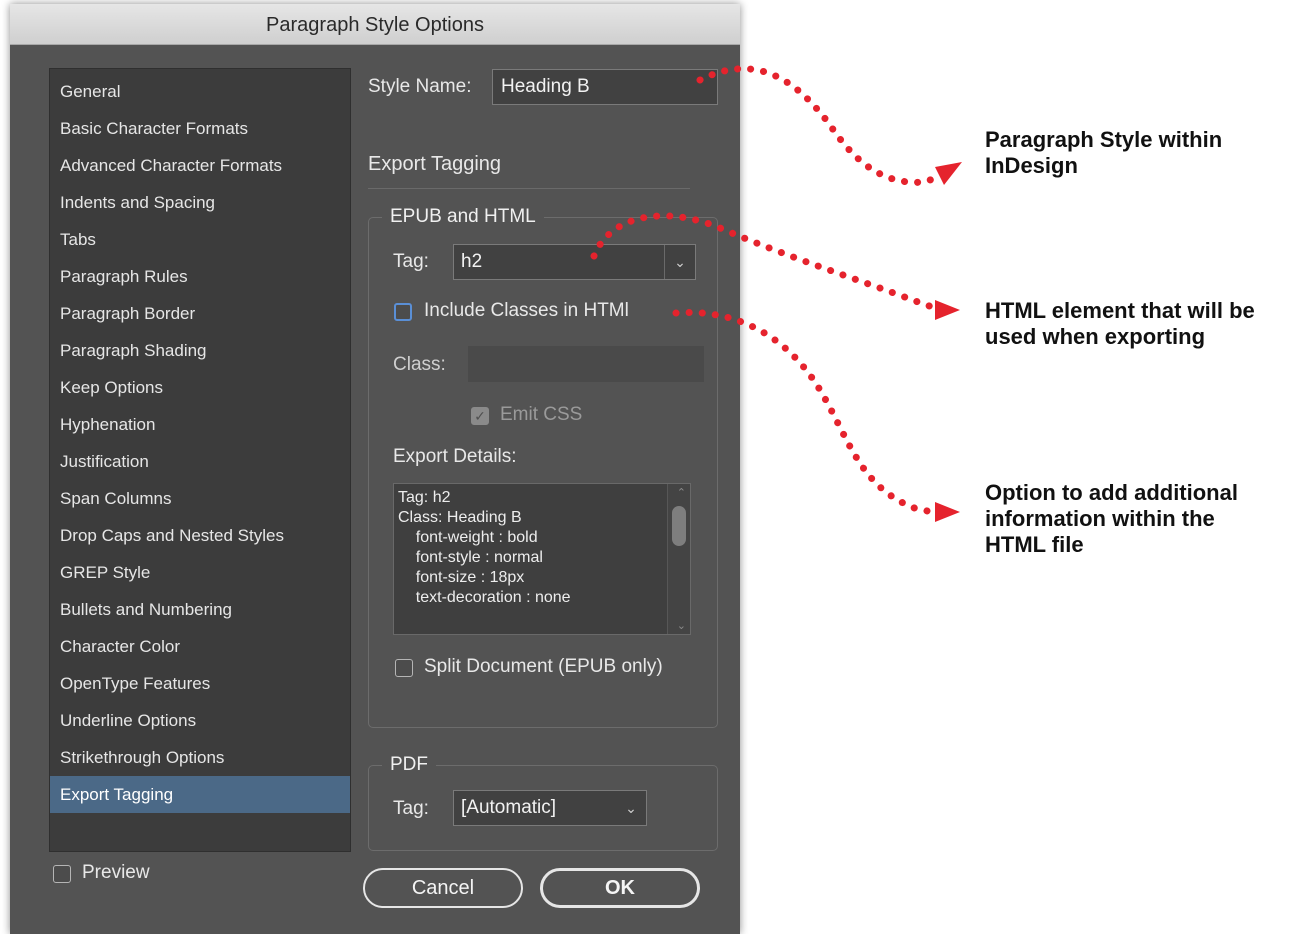  Describe the element at coordinates (764, 262) in the screenshot. I see `dotted-arrow-tag` at that location.